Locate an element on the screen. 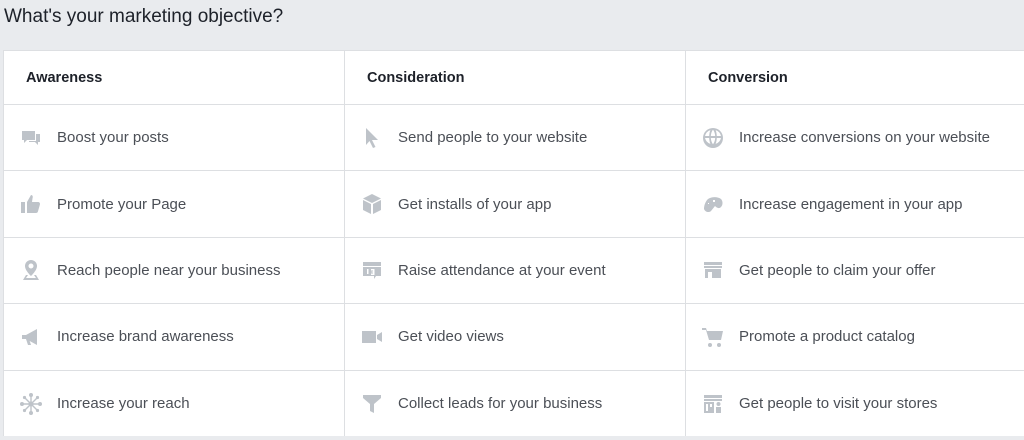 The width and height of the screenshot is (1024, 440). cursor-icon is located at coordinates (372, 138).